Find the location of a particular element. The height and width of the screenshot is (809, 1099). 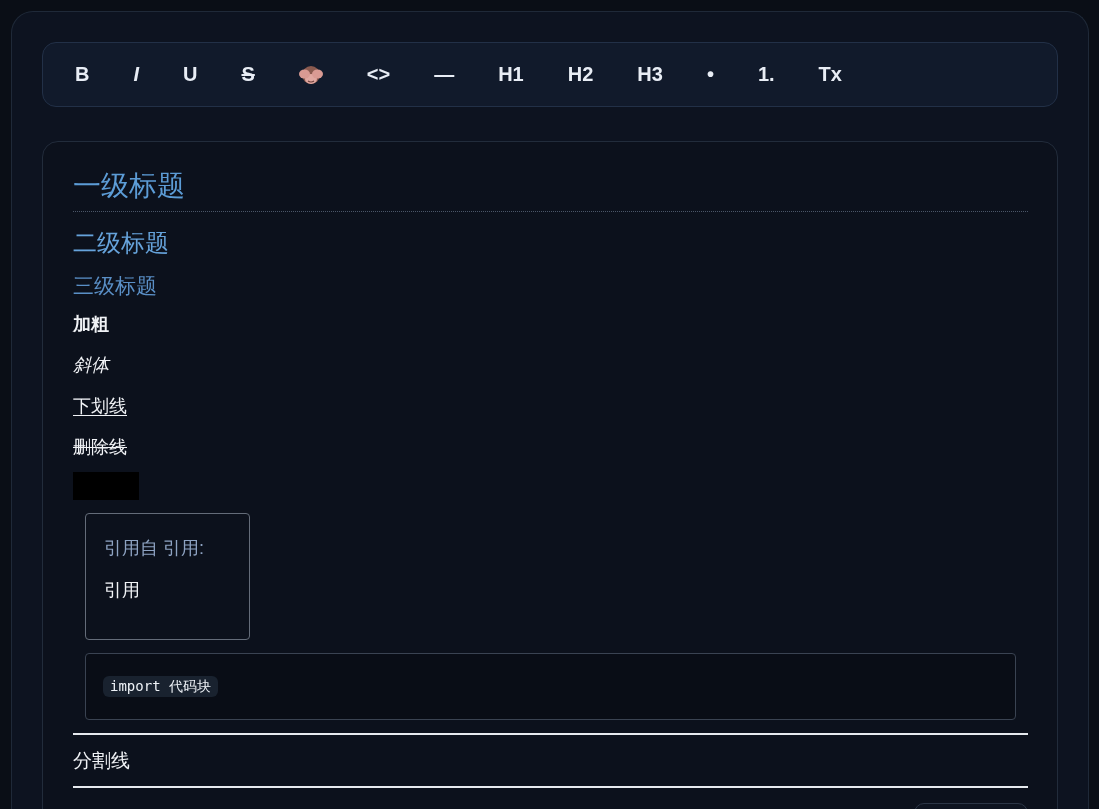

inline-code: import 代码块 is located at coordinates (160, 686).